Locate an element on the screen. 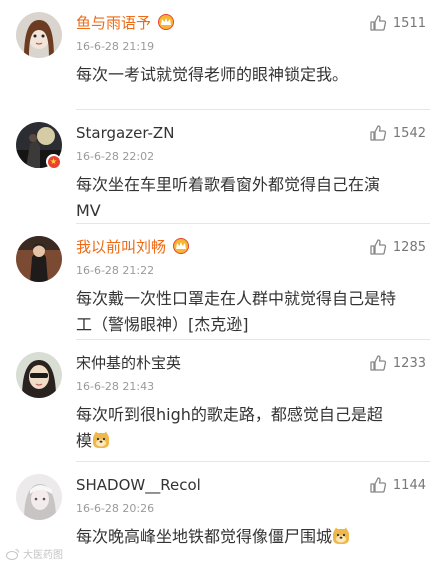 The width and height of the screenshot is (440, 565). comment-text: 每次坐在车里听着歌看窗外都觉得自己在演MV is located at coordinates (228, 197).